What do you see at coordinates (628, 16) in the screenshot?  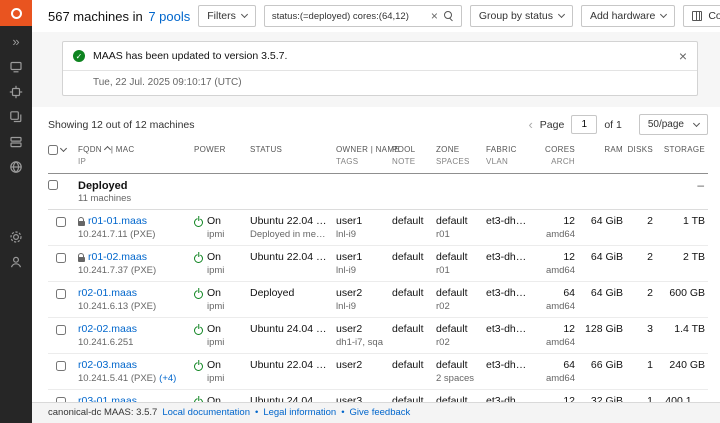 I see `add-hardware-dropdown: Add hardware` at bounding box center [628, 16].